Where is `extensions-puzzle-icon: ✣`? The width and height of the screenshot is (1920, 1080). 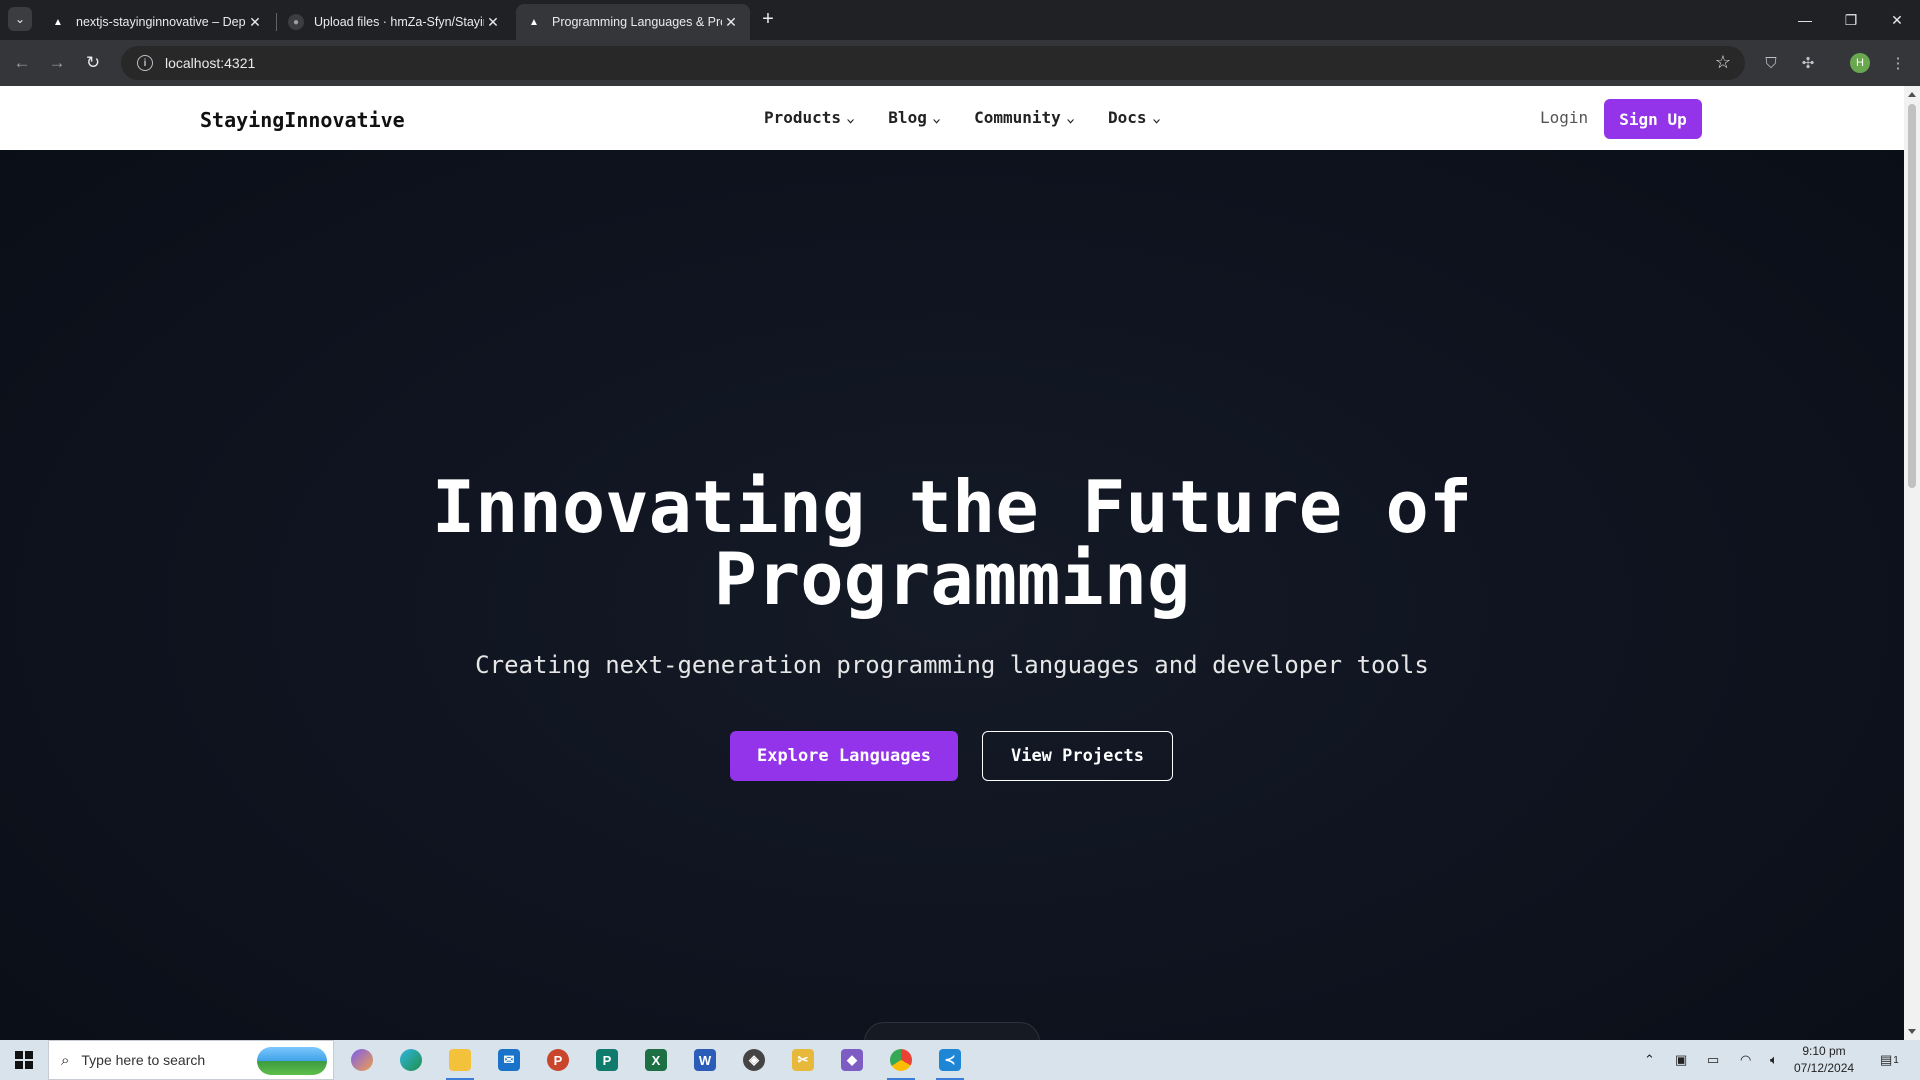
extensions-puzzle-icon: ✣ is located at coordinates (1808, 63).